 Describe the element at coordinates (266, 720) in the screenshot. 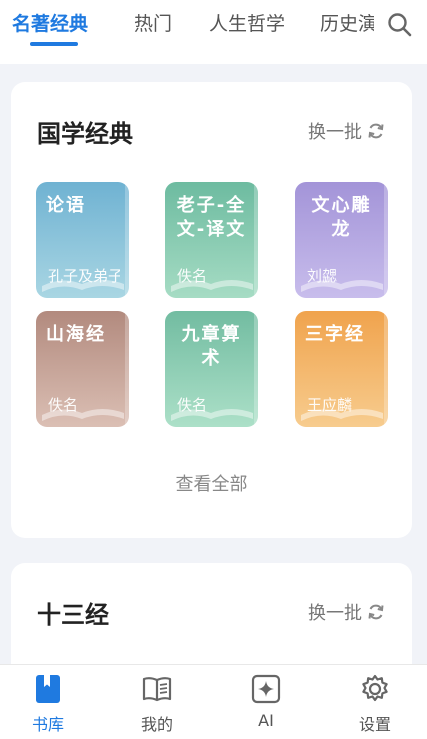

I see `nav-label: AI` at that location.